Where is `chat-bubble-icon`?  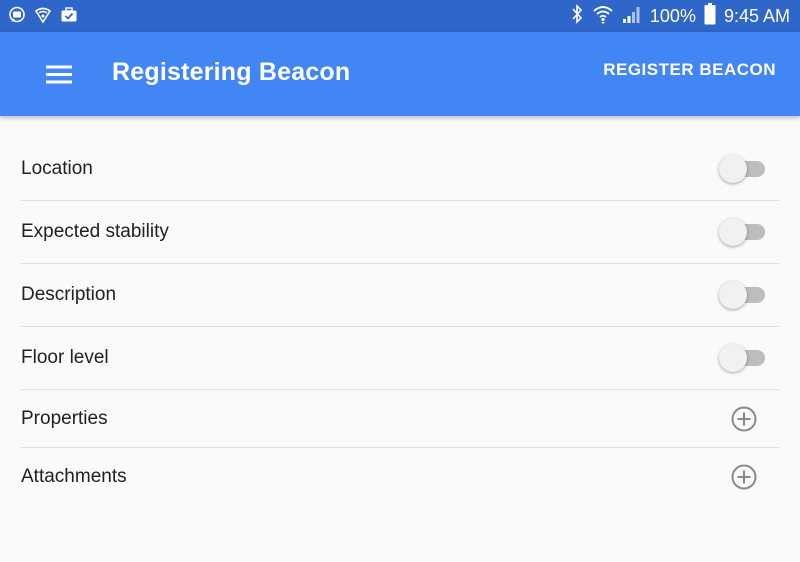 chat-bubble-icon is located at coordinates (17, 15).